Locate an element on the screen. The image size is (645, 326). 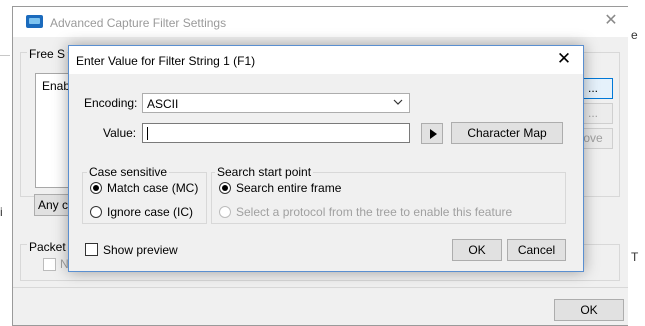
ok-button: OK is located at coordinates (477, 250).